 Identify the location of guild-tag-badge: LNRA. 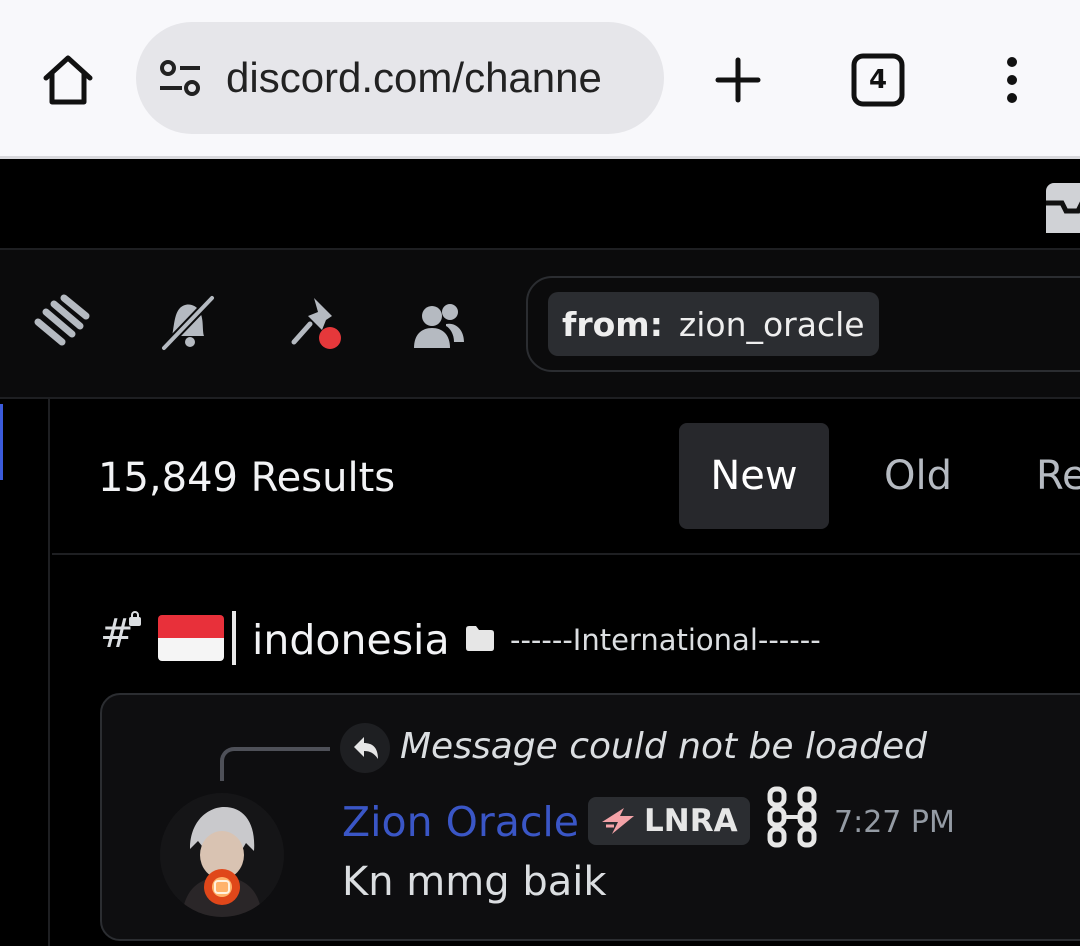
(669, 821).